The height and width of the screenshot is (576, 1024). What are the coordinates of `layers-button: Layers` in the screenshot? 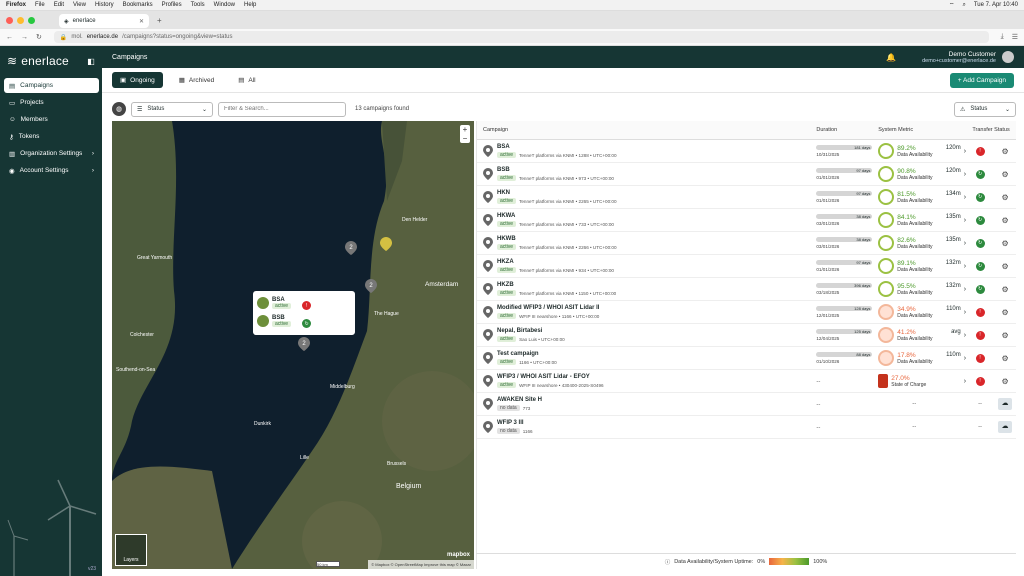 It's located at (131, 550).